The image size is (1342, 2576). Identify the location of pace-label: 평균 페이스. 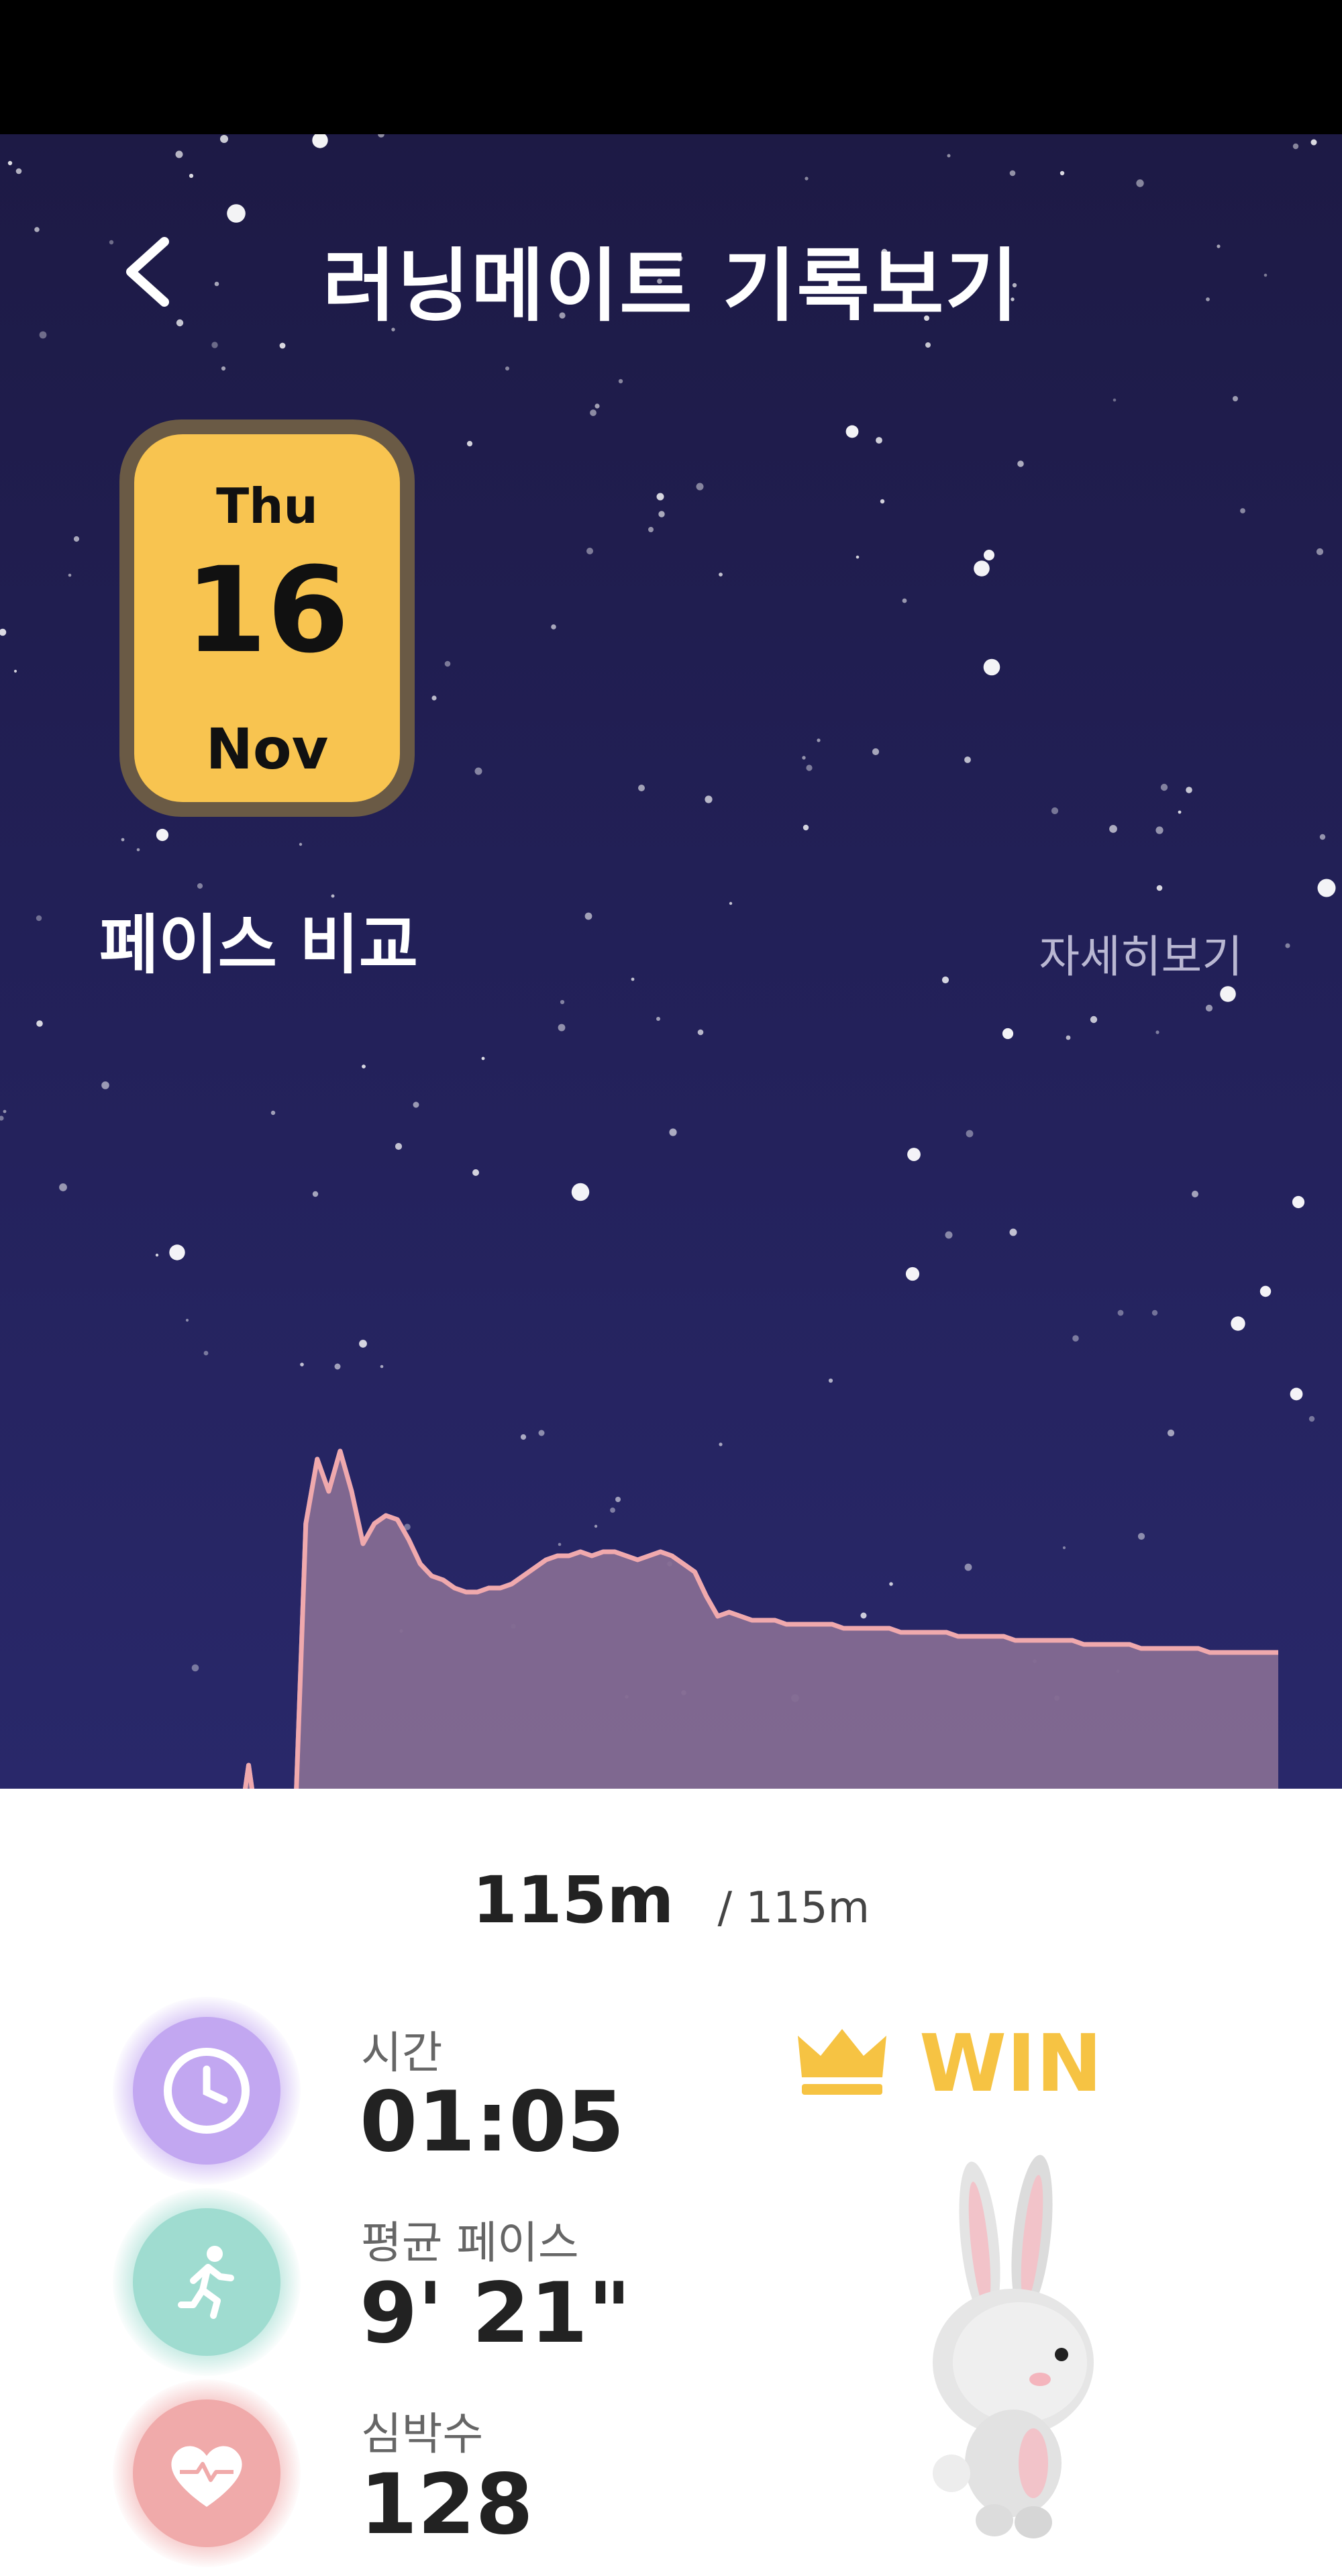
(470, 2243).